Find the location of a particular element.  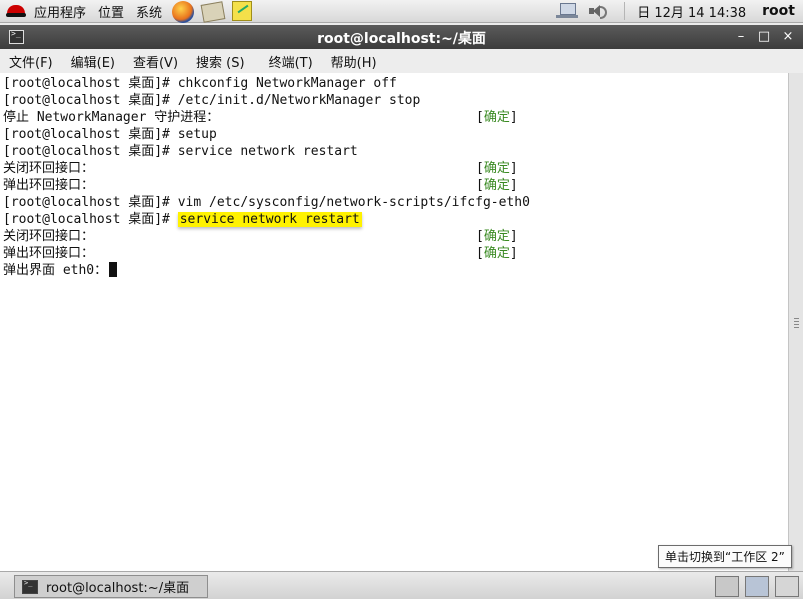

menu-applications: 应用程序 is located at coordinates (60, 11).